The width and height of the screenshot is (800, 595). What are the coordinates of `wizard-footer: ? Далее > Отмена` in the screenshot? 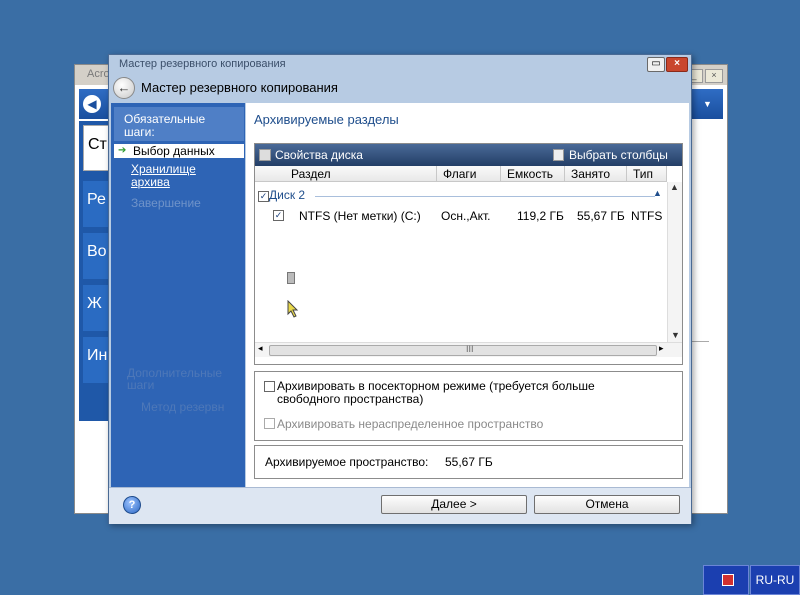 It's located at (400, 505).